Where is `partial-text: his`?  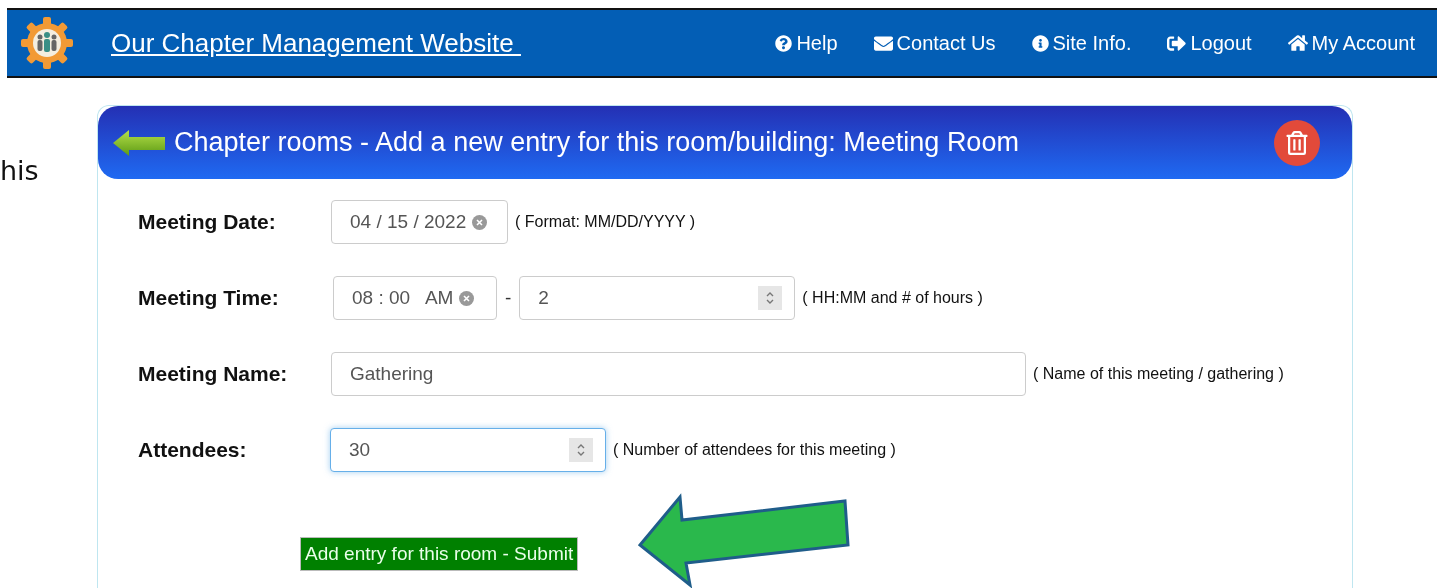
partial-text: his is located at coordinates (19, 170).